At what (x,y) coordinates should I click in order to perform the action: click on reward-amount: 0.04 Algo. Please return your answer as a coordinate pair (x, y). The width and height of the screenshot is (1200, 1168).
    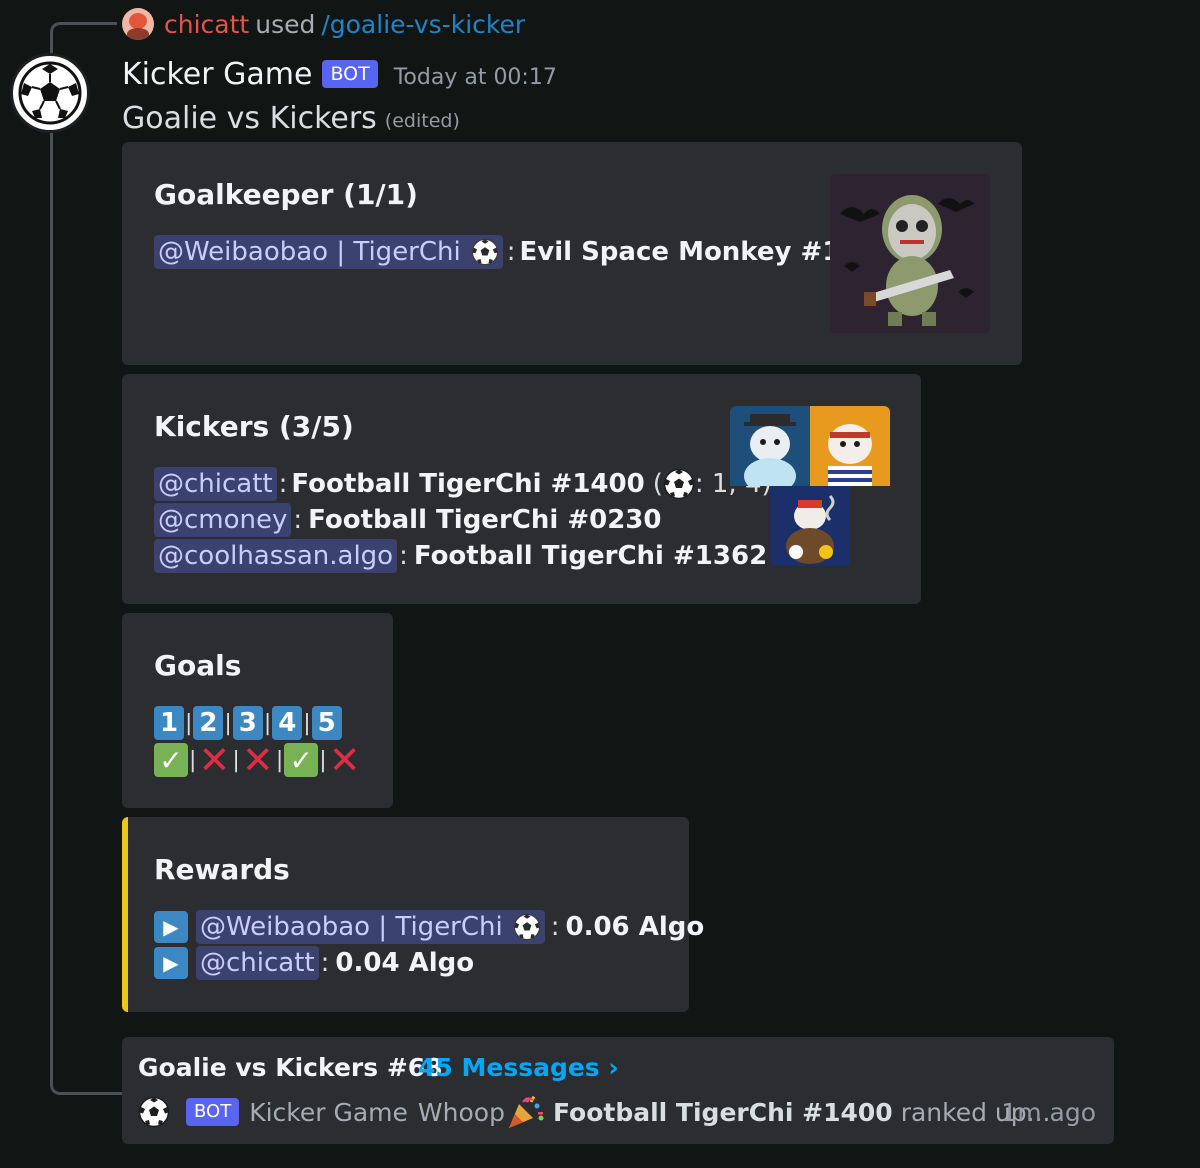
    Looking at the image, I should click on (405, 963).